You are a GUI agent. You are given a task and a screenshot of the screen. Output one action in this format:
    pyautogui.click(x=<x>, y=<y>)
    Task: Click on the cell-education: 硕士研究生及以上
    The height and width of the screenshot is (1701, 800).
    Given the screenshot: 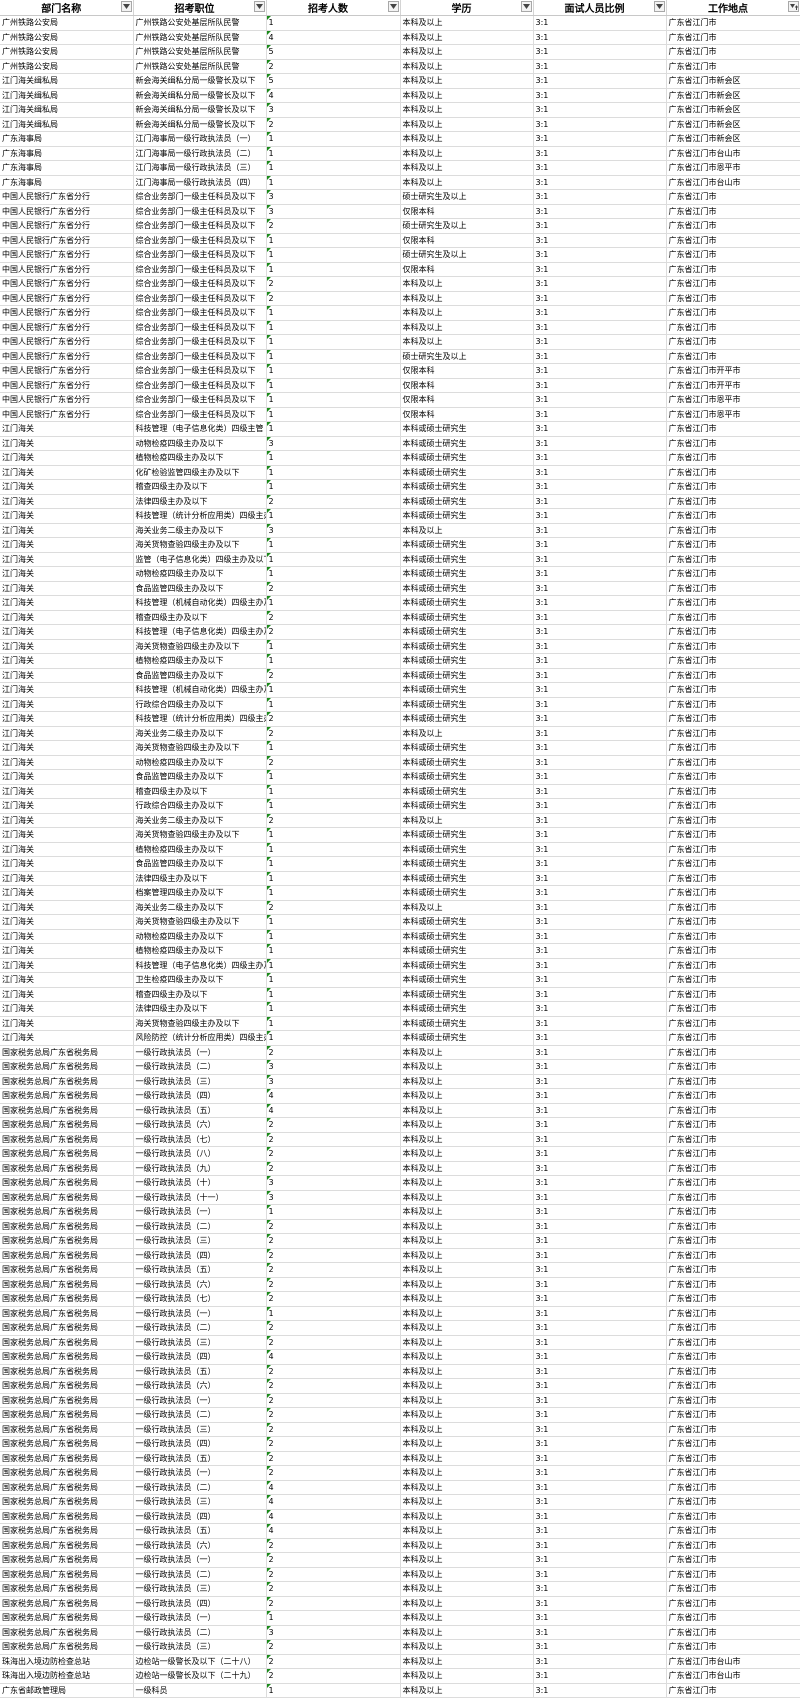 What is the action you would take?
    pyautogui.click(x=467, y=255)
    